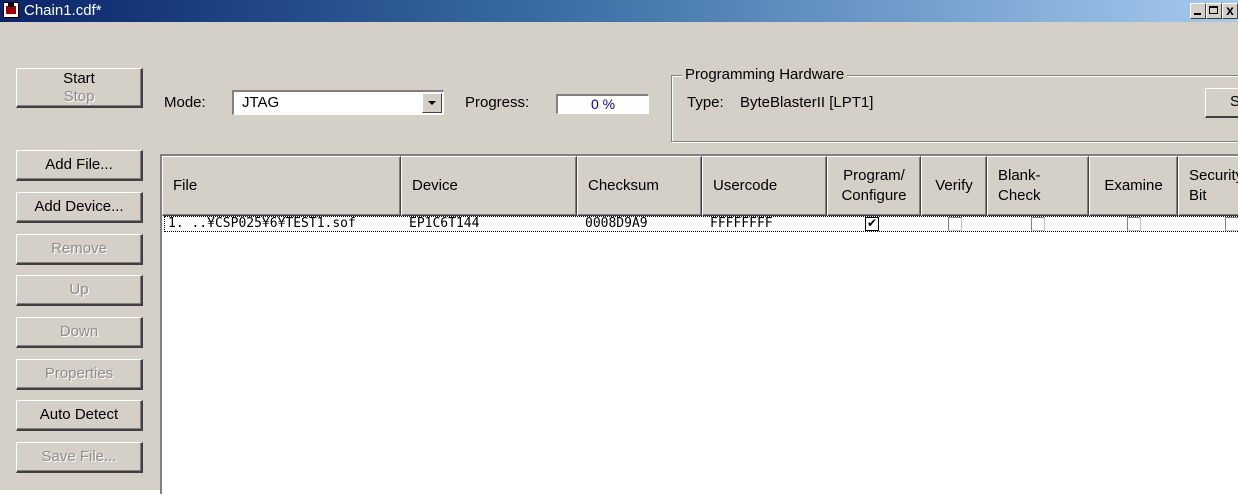  I want to click on verify-checkbox, so click(955, 224).